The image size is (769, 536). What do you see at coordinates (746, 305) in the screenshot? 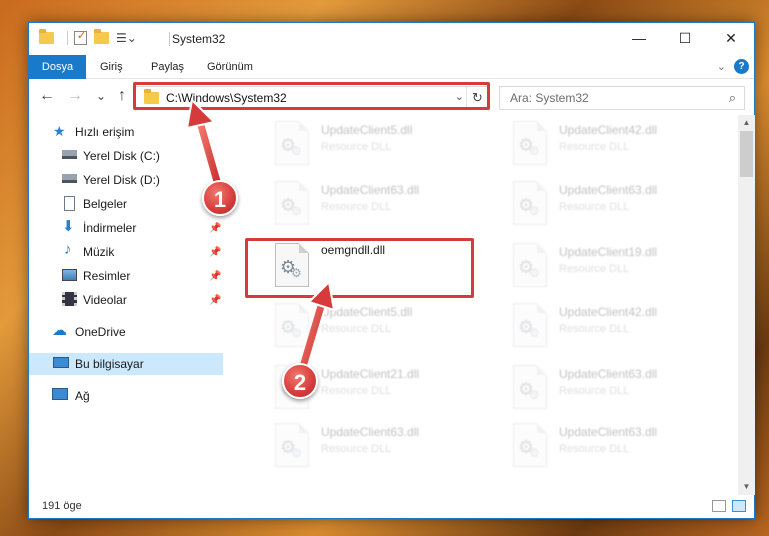
I see `vertical-scrollbar: ▲ ▼` at bounding box center [746, 305].